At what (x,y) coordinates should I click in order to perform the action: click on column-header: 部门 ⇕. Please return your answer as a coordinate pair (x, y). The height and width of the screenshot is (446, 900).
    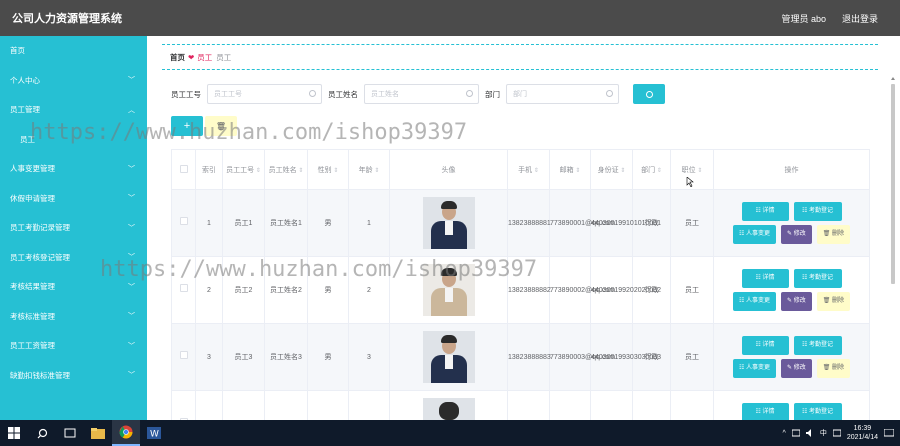
    Looking at the image, I should click on (651, 169).